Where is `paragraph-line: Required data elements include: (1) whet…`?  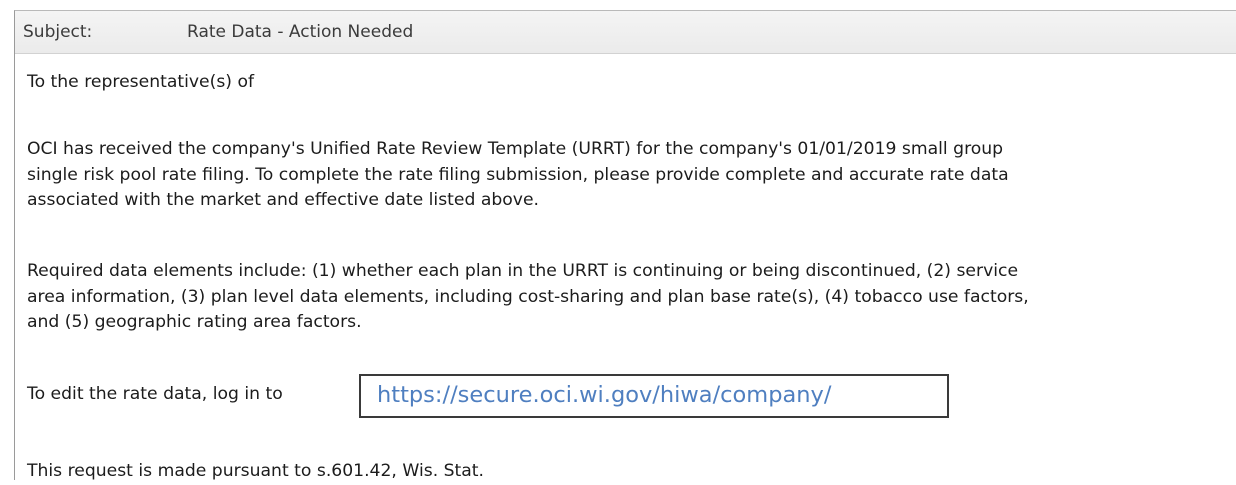
paragraph-line: Required data elements include: (1) whet… is located at coordinates (523, 271).